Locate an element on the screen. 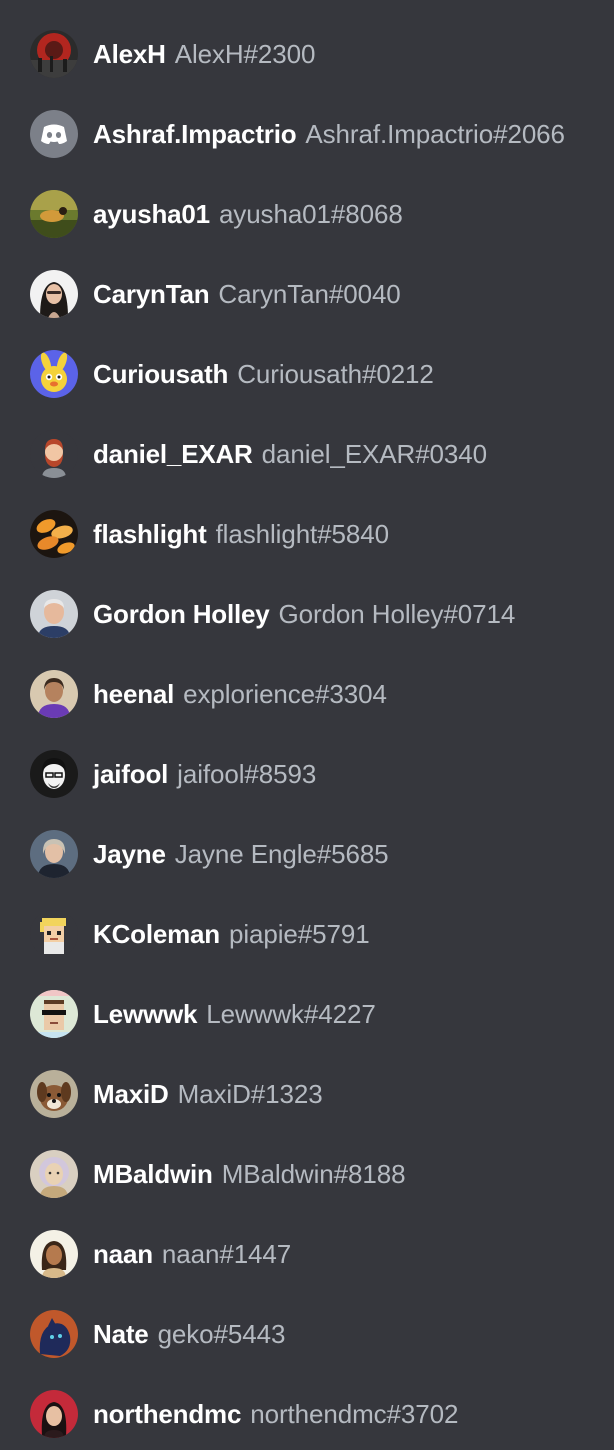  member-row-daniel-exar: daniel_EXAR daniel_EXAR#0340 is located at coordinates (307, 454).